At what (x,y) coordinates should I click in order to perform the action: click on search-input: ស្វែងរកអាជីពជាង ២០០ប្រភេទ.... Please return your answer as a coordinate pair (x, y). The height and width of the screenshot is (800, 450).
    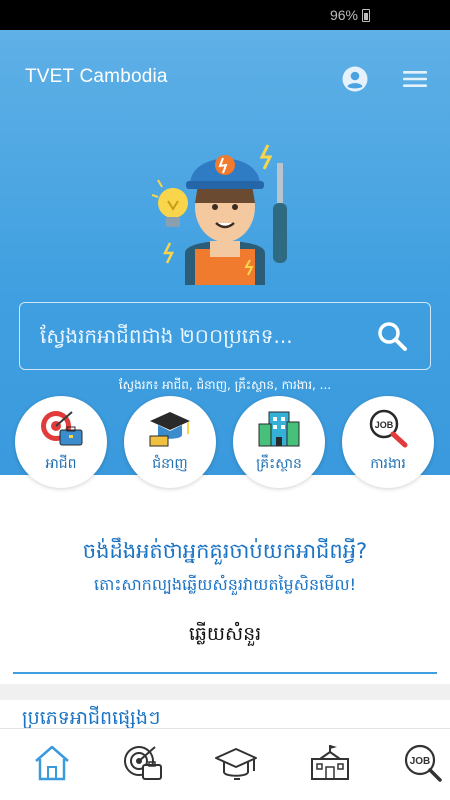
    Looking at the image, I should click on (225, 336).